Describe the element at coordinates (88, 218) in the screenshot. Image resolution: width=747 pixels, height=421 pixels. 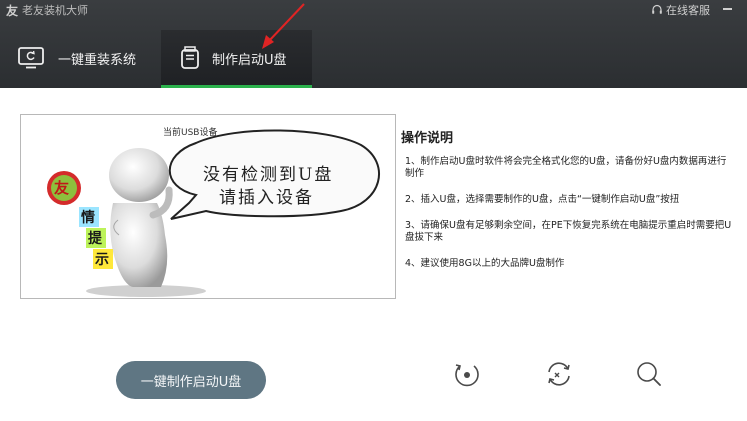
I see `tip-char-1: 情` at that location.